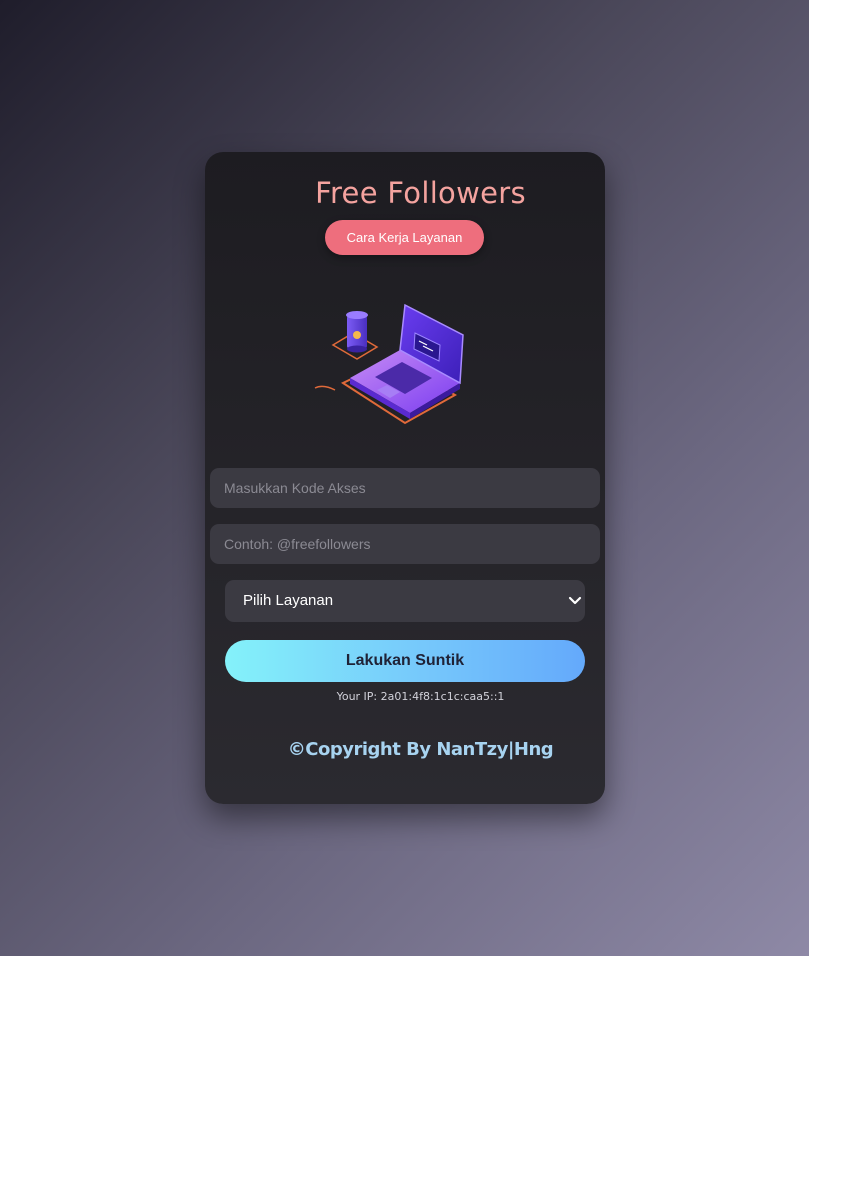 This screenshot has width=841, height=1200. I want to click on page-title: Free Followers, so click(420, 193).